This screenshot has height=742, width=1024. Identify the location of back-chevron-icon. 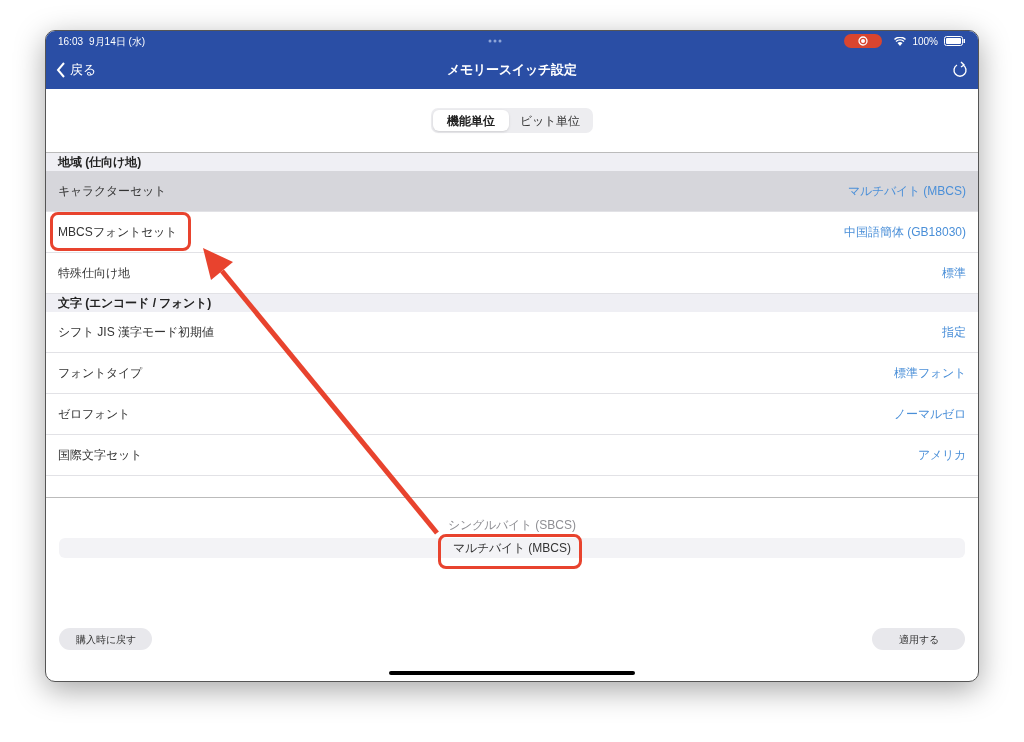
(61, 70).